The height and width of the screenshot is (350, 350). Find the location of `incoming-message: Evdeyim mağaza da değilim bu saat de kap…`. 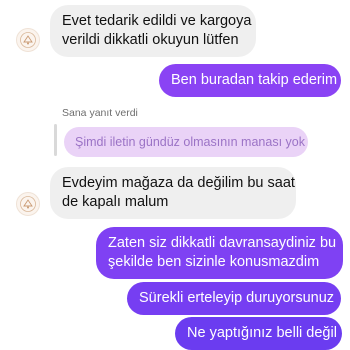

incoming-message: Evdeyim mağaza da değilim bu saat de kap… is located at coordinates (173, 193).